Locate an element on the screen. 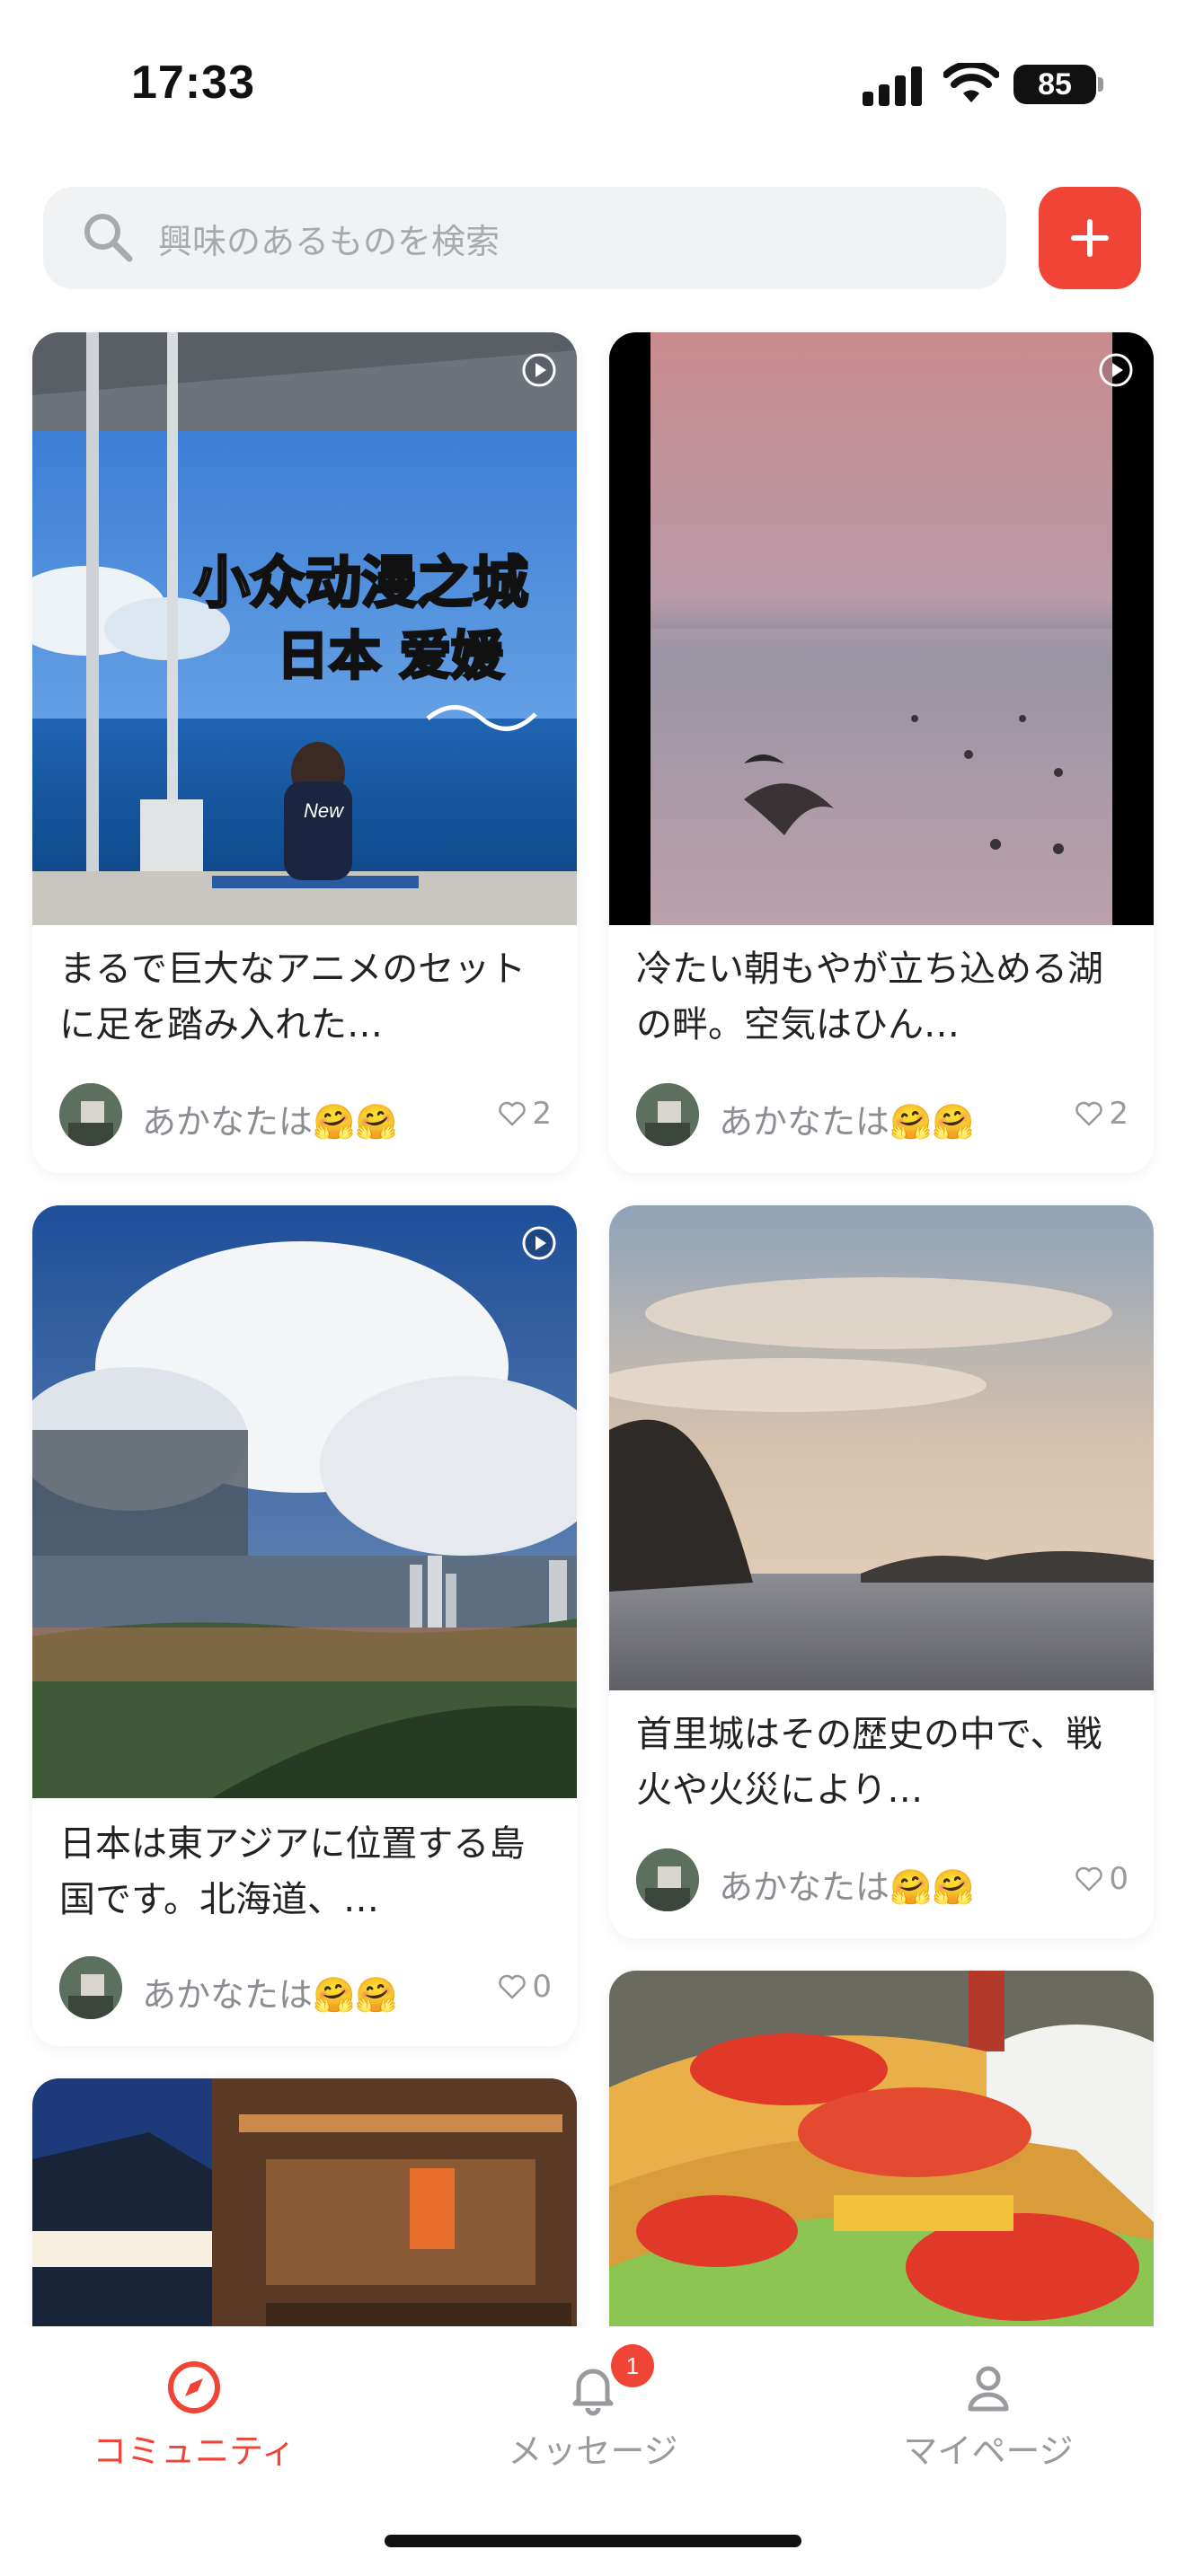  status-bar: 17:33 85 is located at coordinates (593, 81).